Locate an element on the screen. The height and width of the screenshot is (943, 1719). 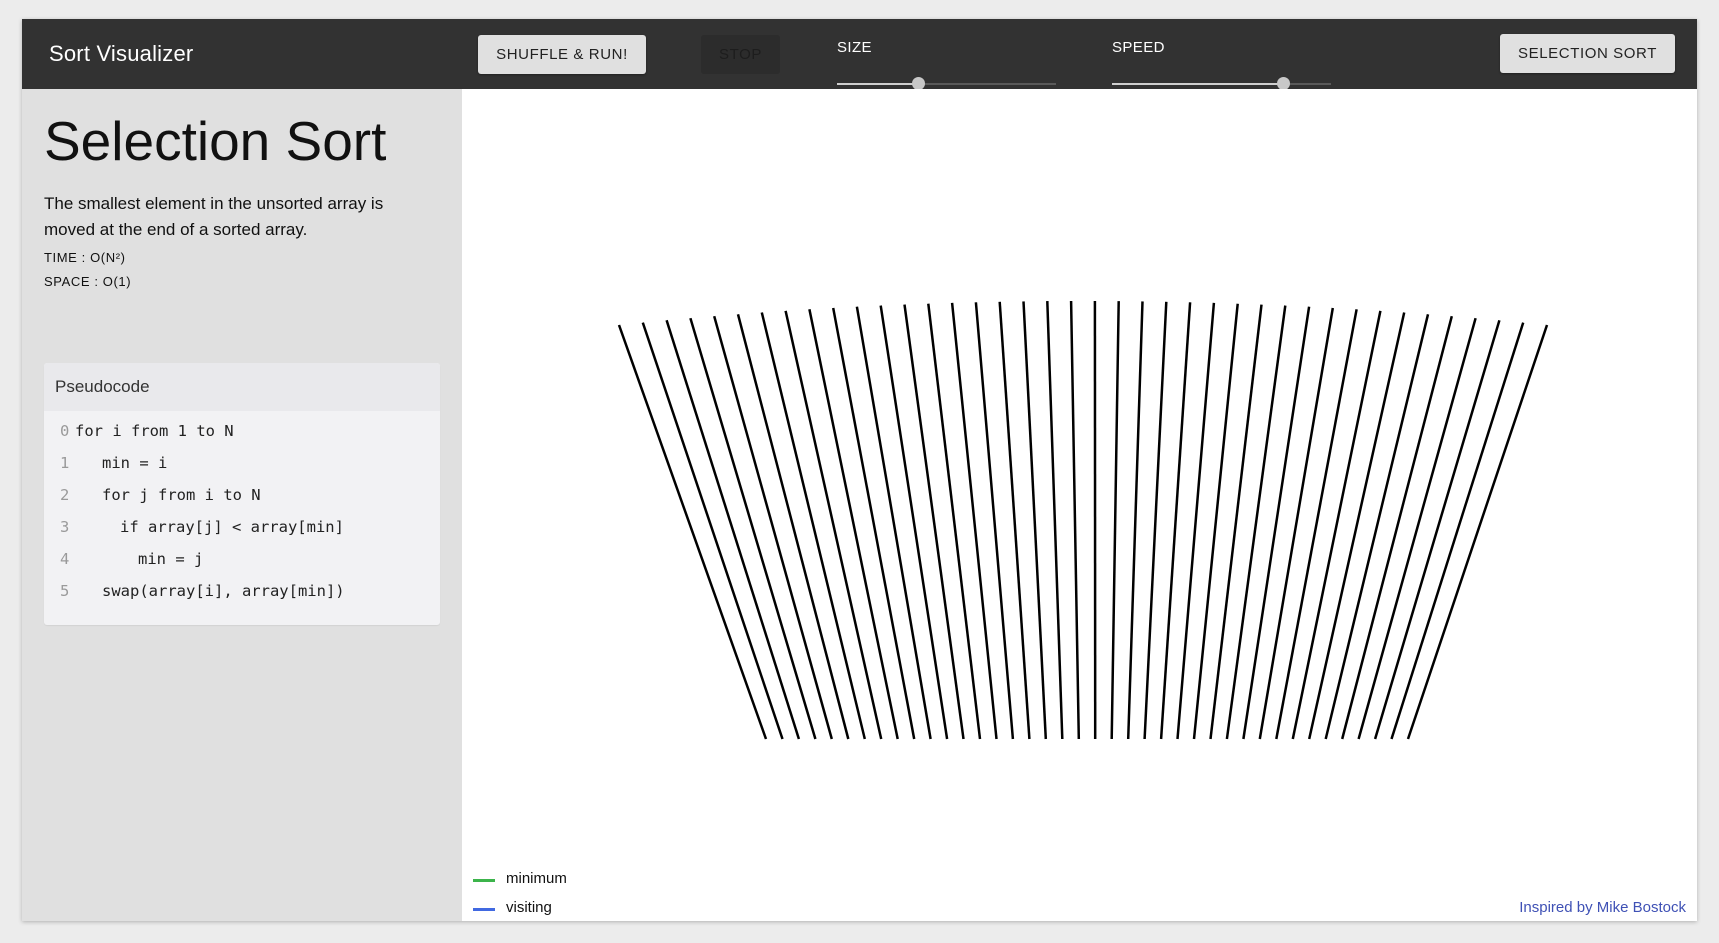
pseudocode-line: 1 min = i is located at coordinates (242, 468).